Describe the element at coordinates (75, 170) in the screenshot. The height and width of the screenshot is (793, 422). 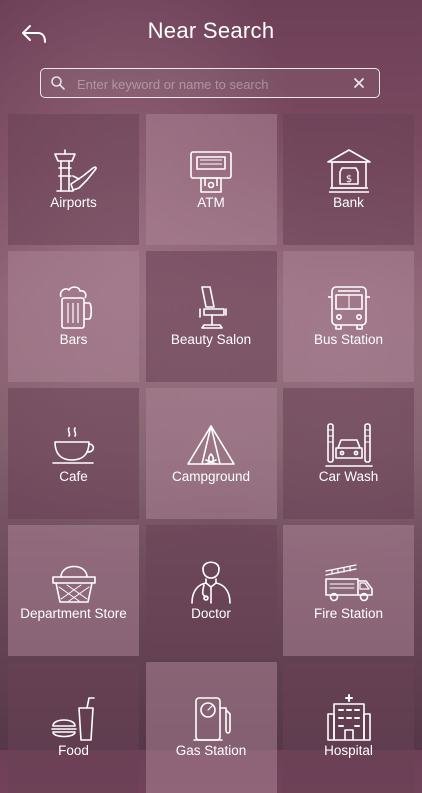
I see `airport-tower-plane-icon` at that location.